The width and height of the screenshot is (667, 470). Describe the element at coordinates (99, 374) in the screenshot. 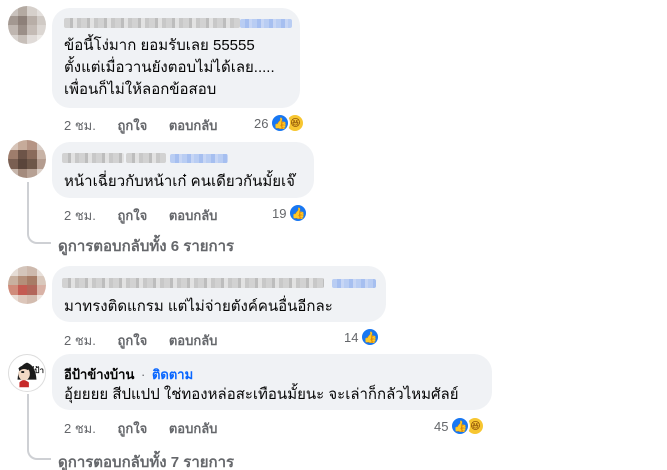

I see `author-name: อีป้าข้างบ้าน` at that location.